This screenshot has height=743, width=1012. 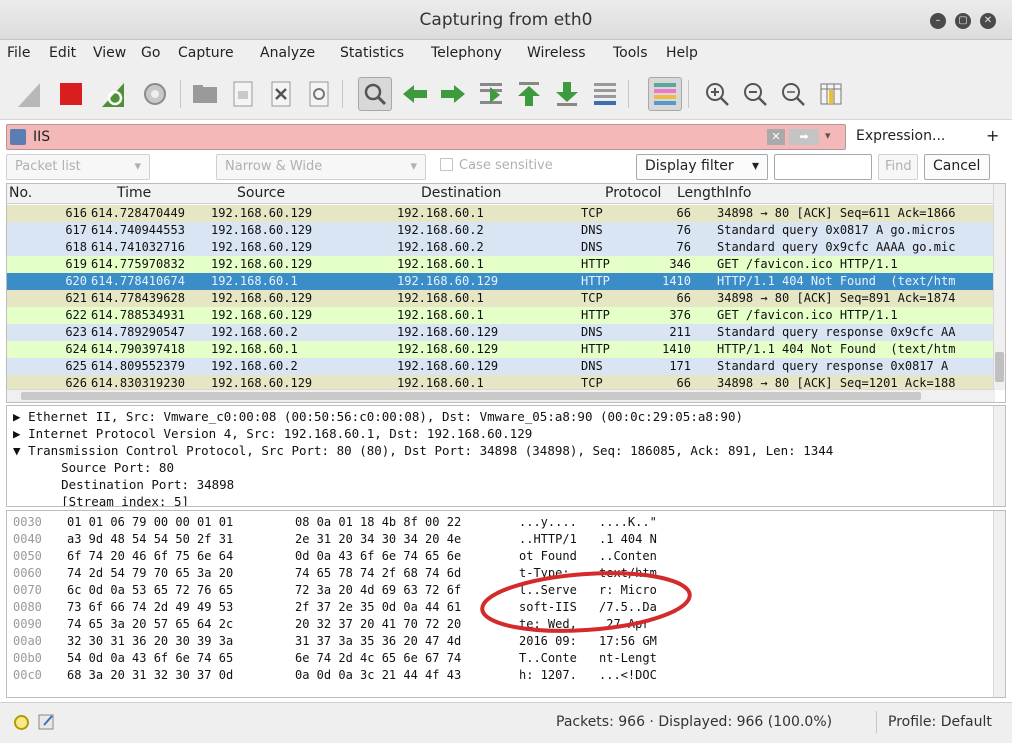 What do you see at coordinates (20, 193) in the screenshot?
I see `column-no: No.` at bounding box center [20, 193].